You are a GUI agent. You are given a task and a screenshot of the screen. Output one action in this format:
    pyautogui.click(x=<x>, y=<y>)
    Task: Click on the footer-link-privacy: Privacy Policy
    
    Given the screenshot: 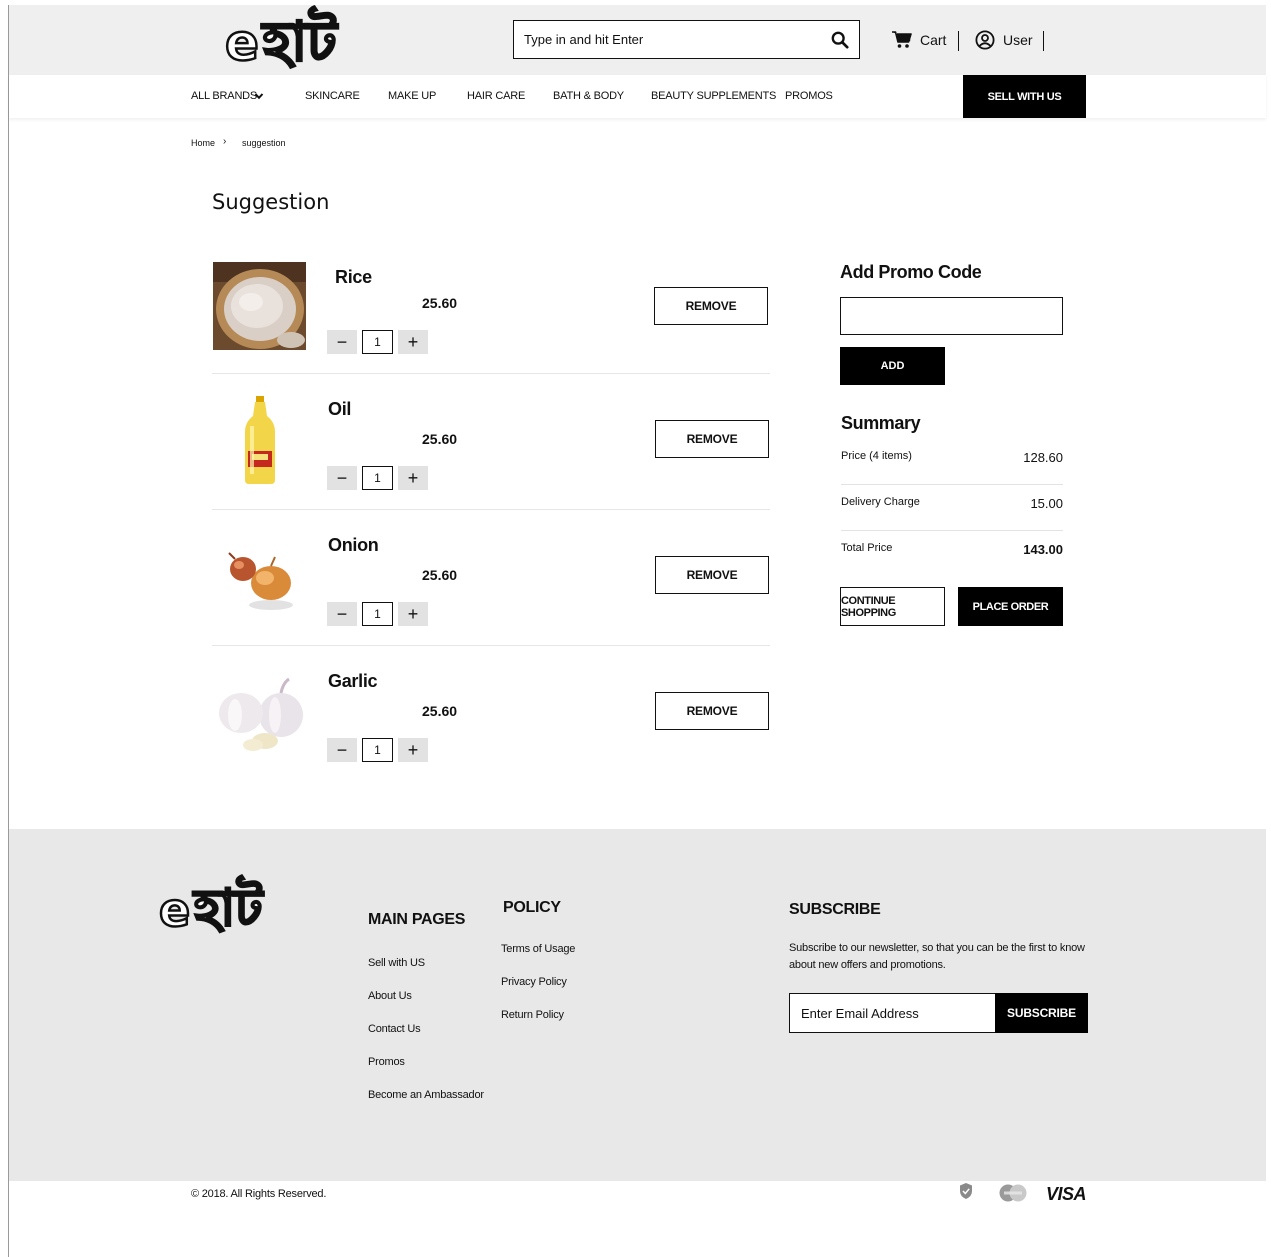 What is the action you would take?
    pyautogui.click(x=534, y=982)
    